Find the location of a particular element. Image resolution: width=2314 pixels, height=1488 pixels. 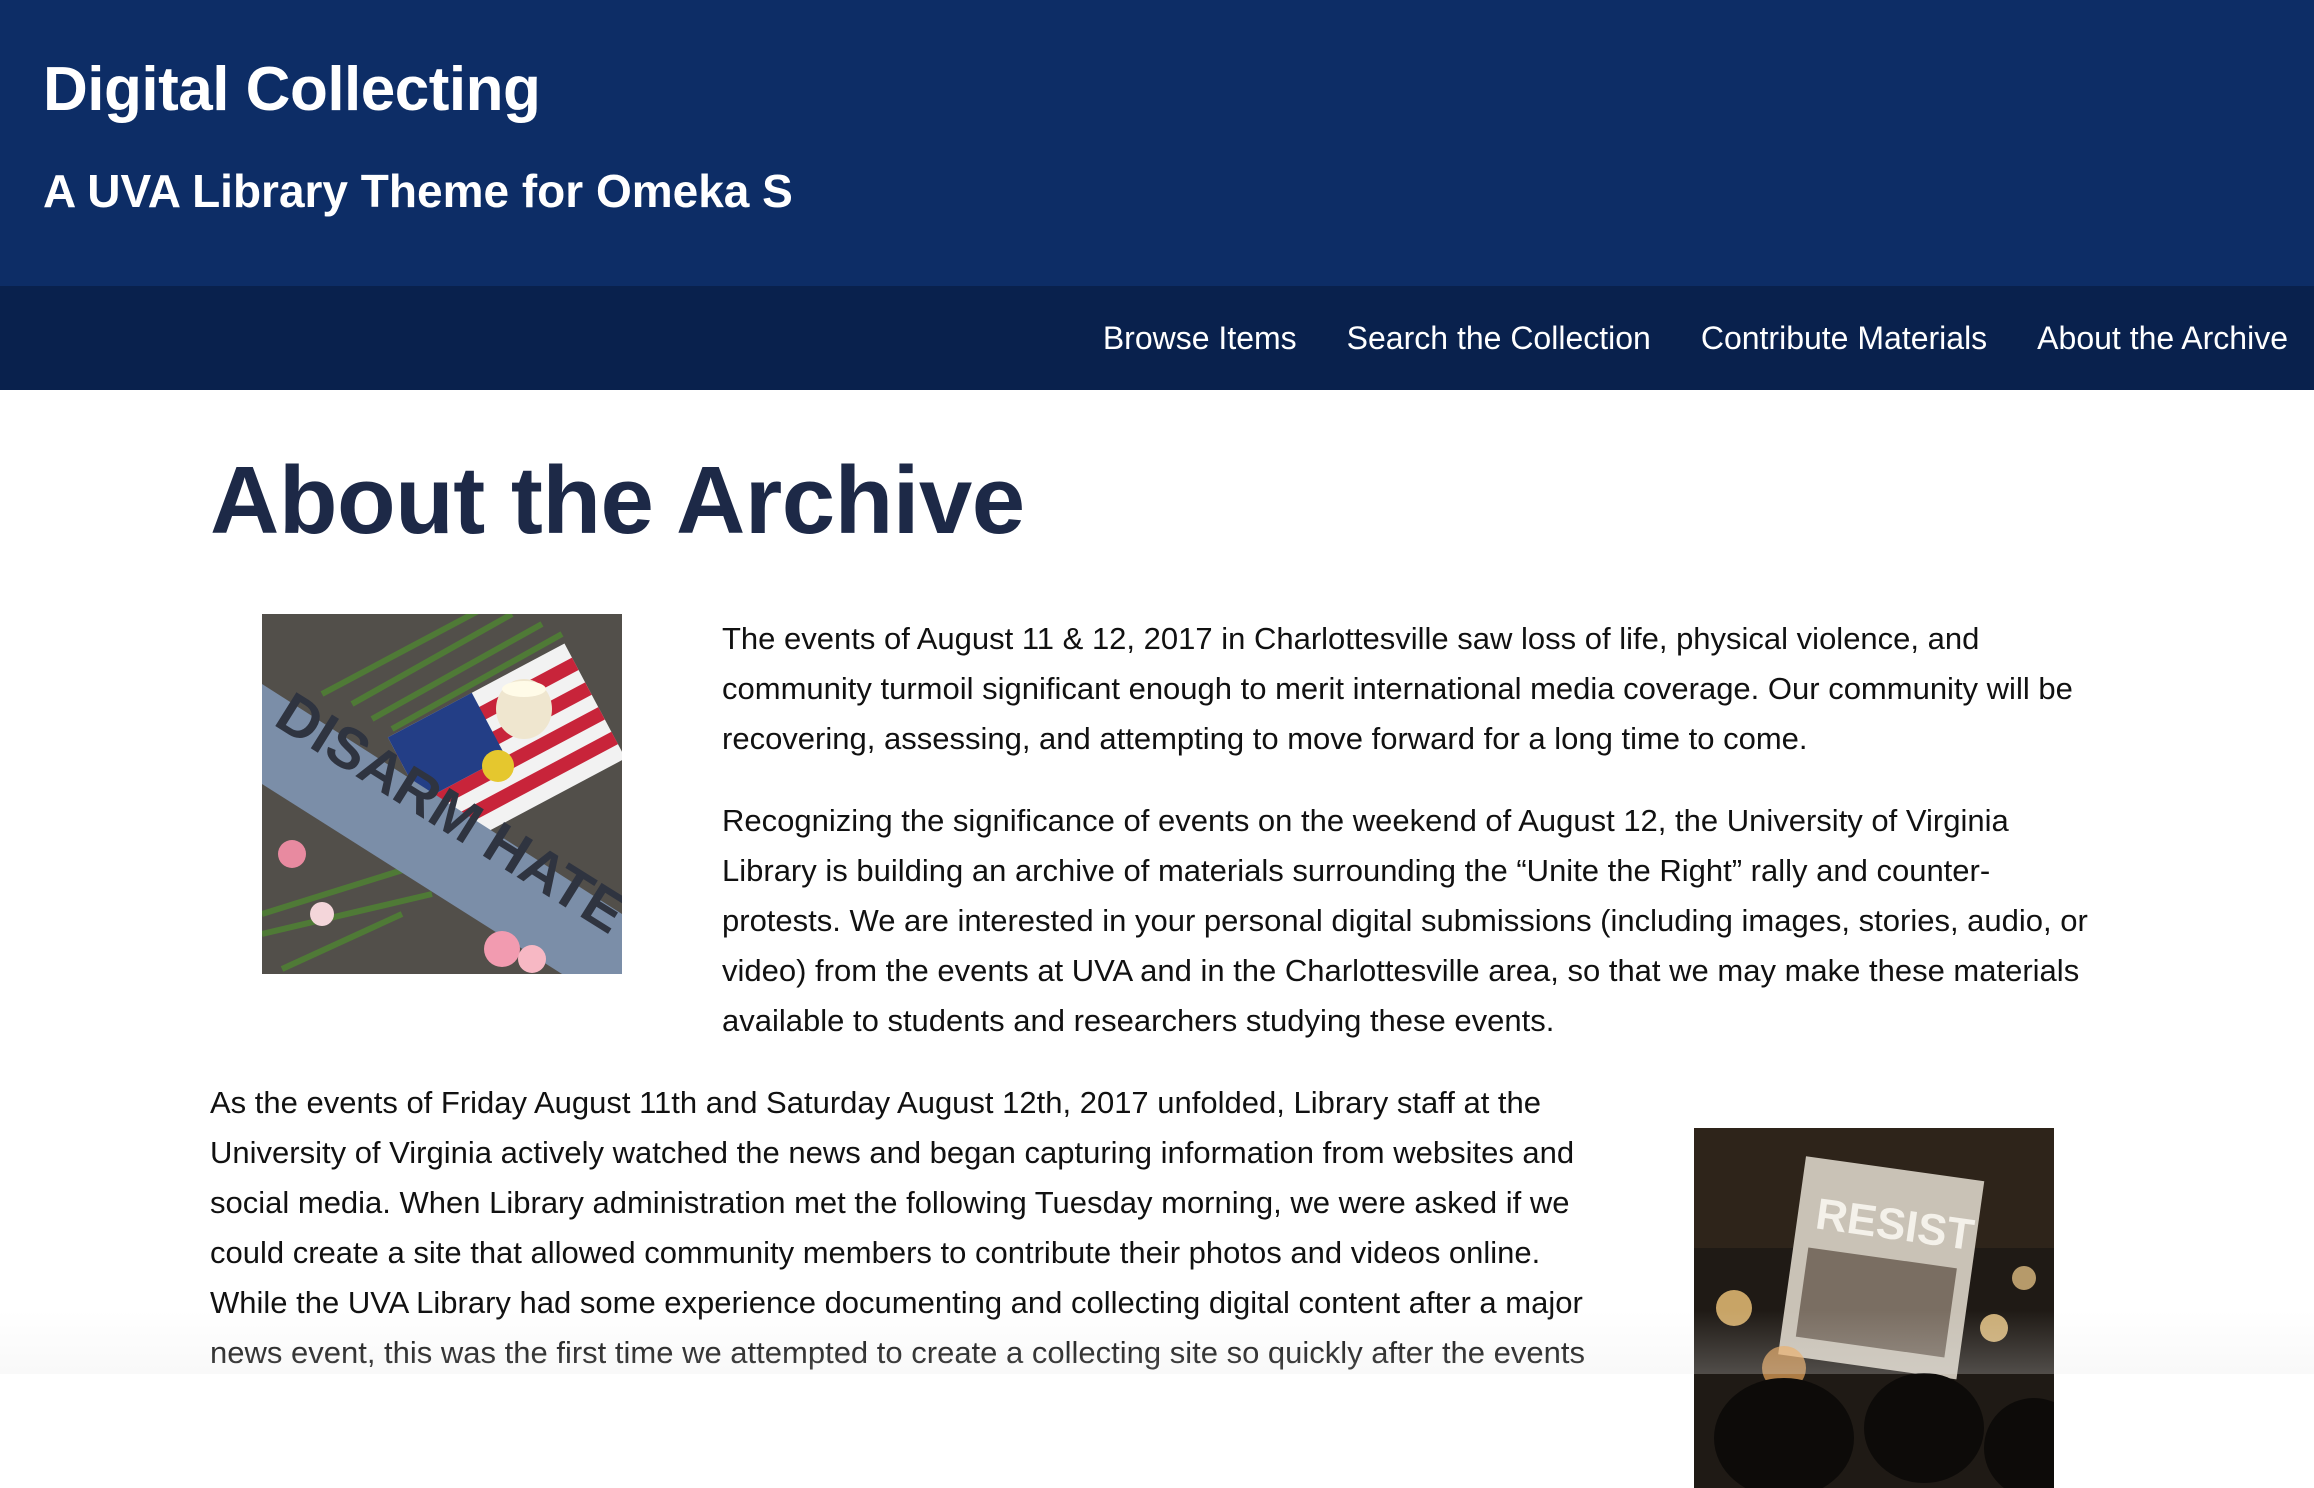

nav-link-browse-items: Browse Items is located at coordinates (1200, 338).